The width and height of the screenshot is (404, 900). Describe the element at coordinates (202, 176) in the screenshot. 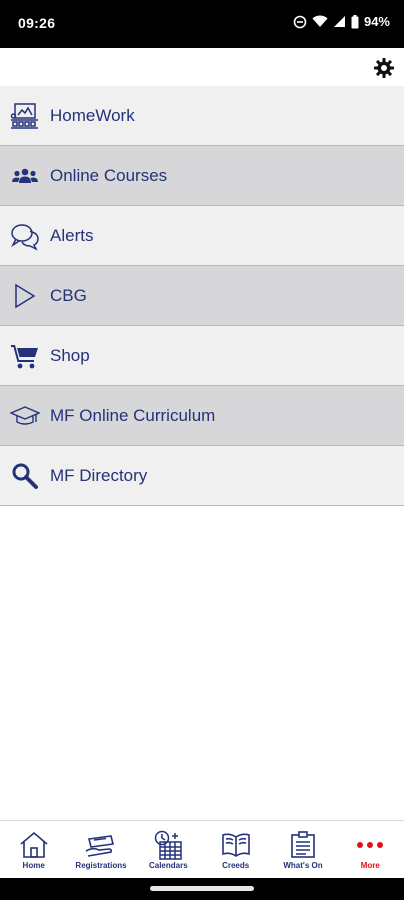

I see `menu-item-online-courses: Online Courses` at that location.